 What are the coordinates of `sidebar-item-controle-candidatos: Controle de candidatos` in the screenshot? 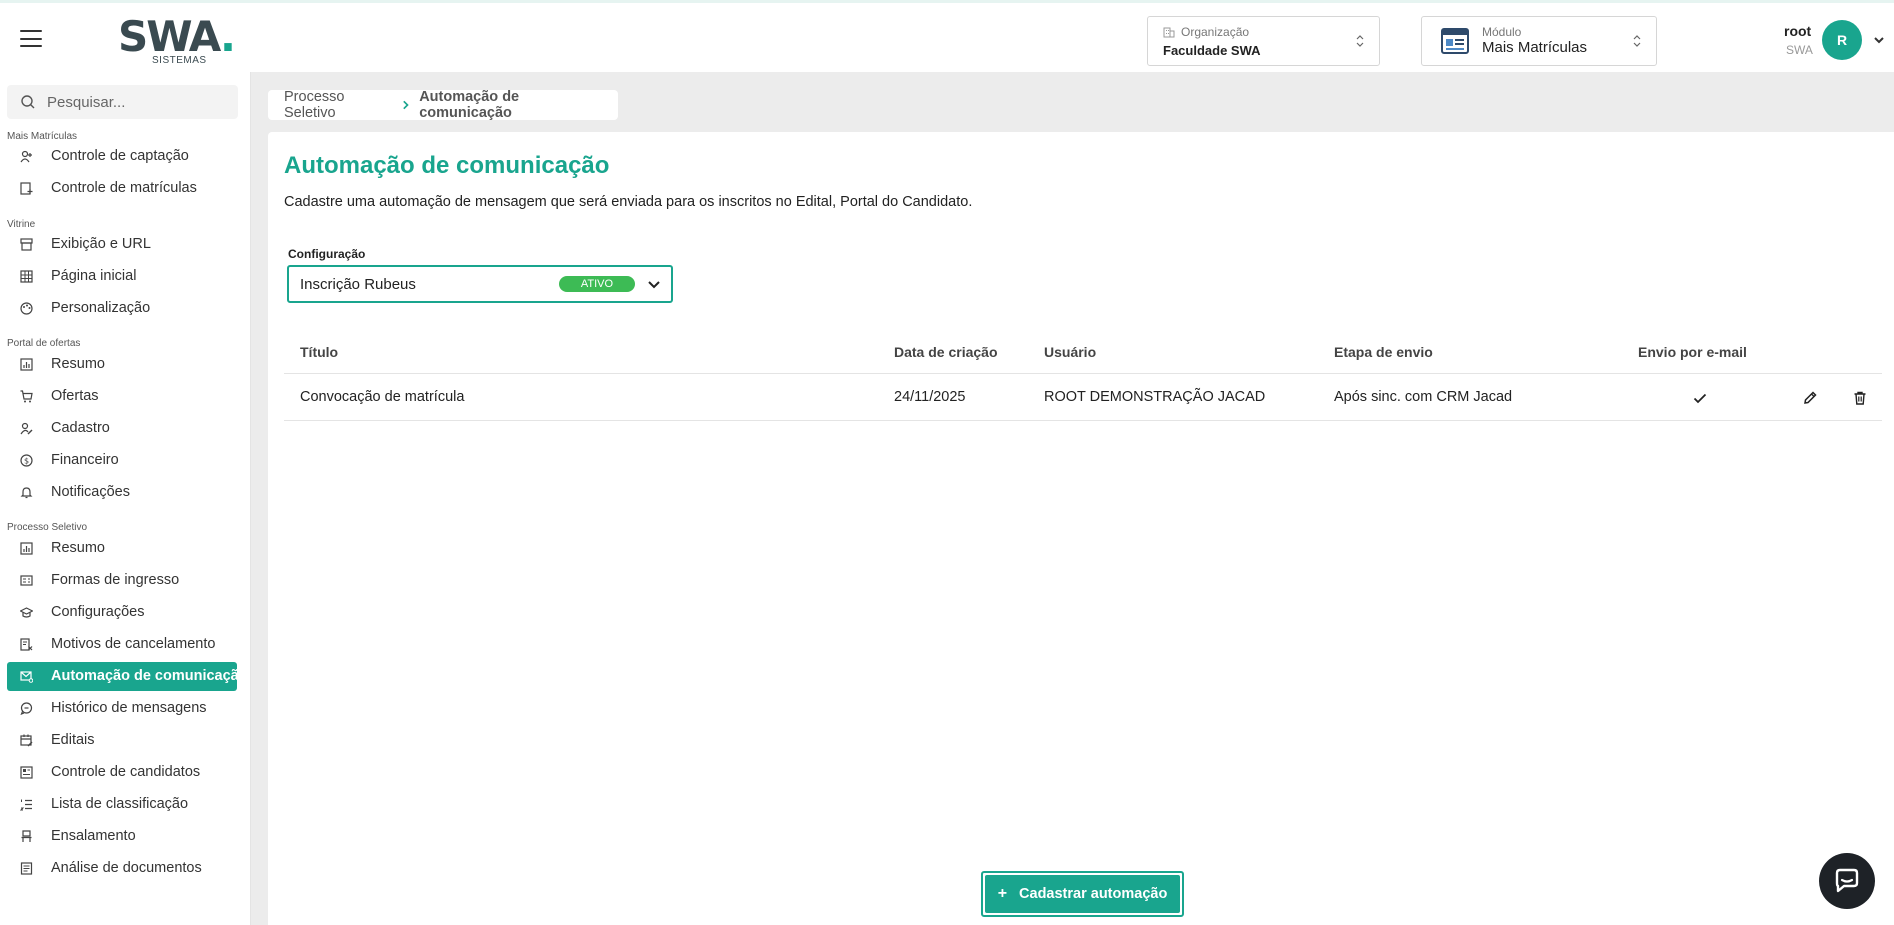 It's located at (122, 772).